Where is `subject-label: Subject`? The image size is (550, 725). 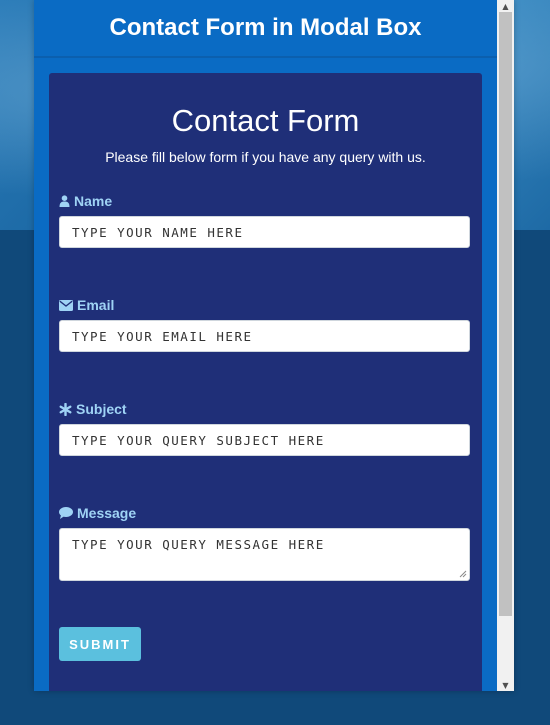
subject-label: Subject is located at coordinates (93, 409).